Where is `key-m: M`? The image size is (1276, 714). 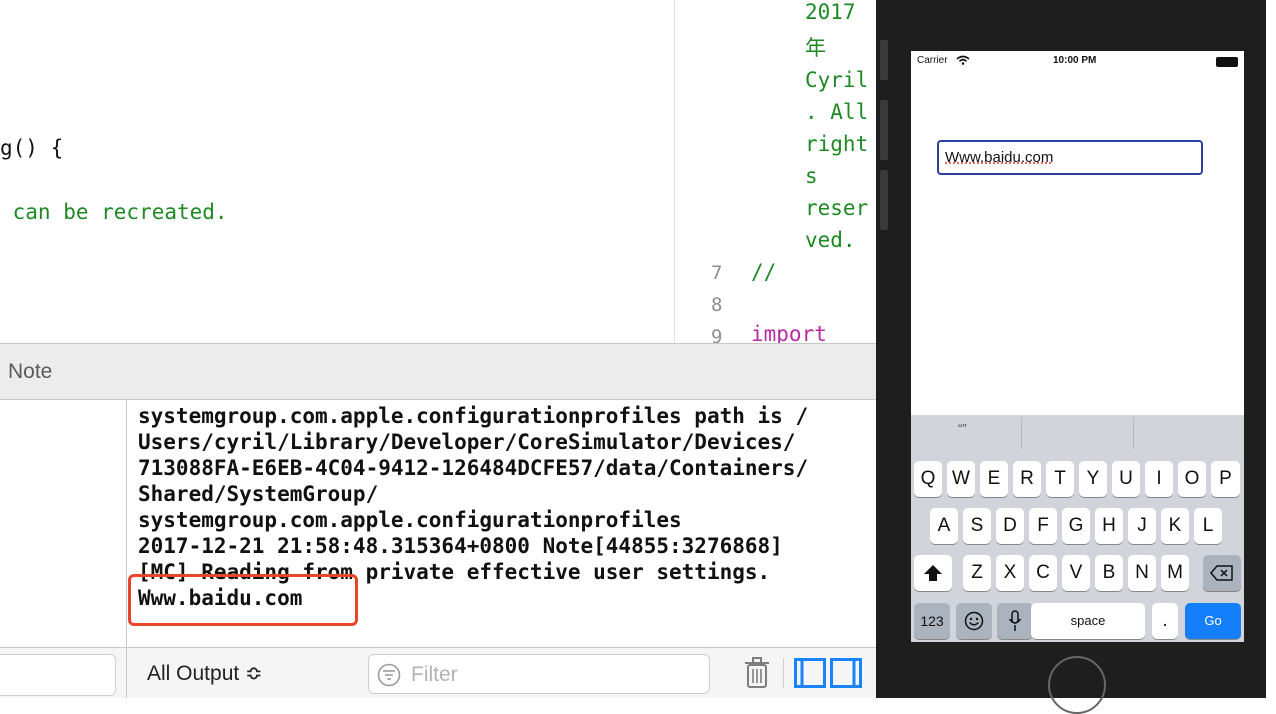
key-m: M is located at coordinates (1175, 573).